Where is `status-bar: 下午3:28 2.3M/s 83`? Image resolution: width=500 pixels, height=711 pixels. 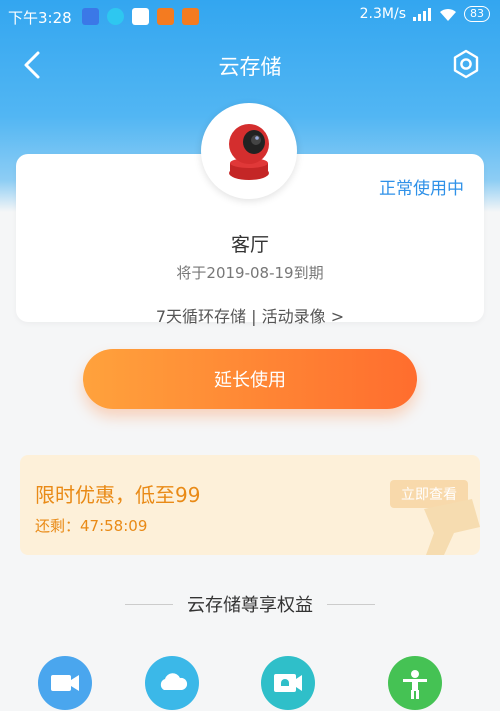
status-bar: 下午3:28 2.3M/s 83 is located at coordinates (250, 17).